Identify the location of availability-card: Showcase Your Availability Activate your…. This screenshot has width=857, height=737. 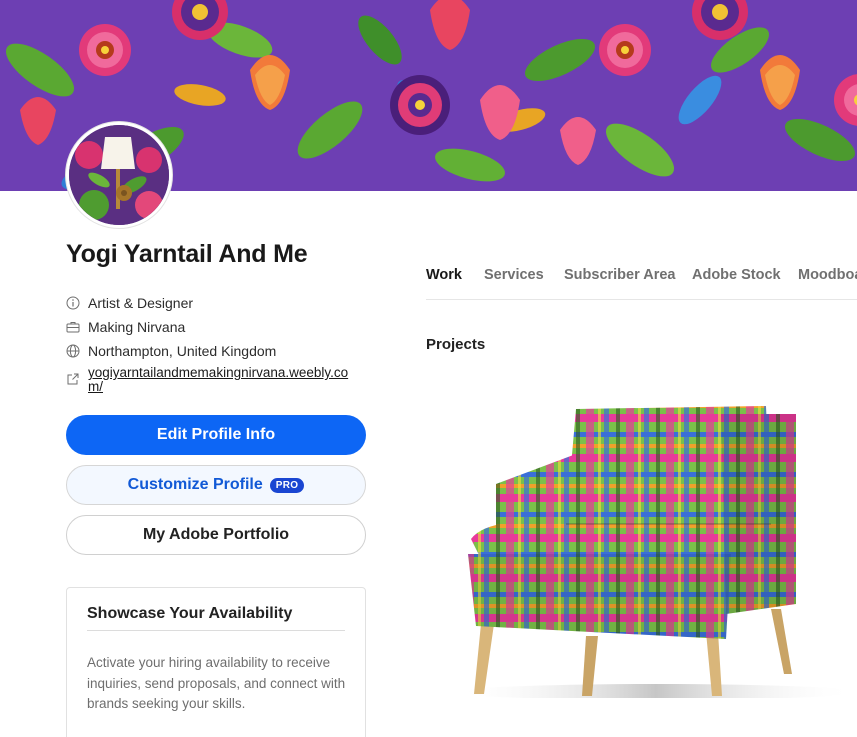
(216, 662).